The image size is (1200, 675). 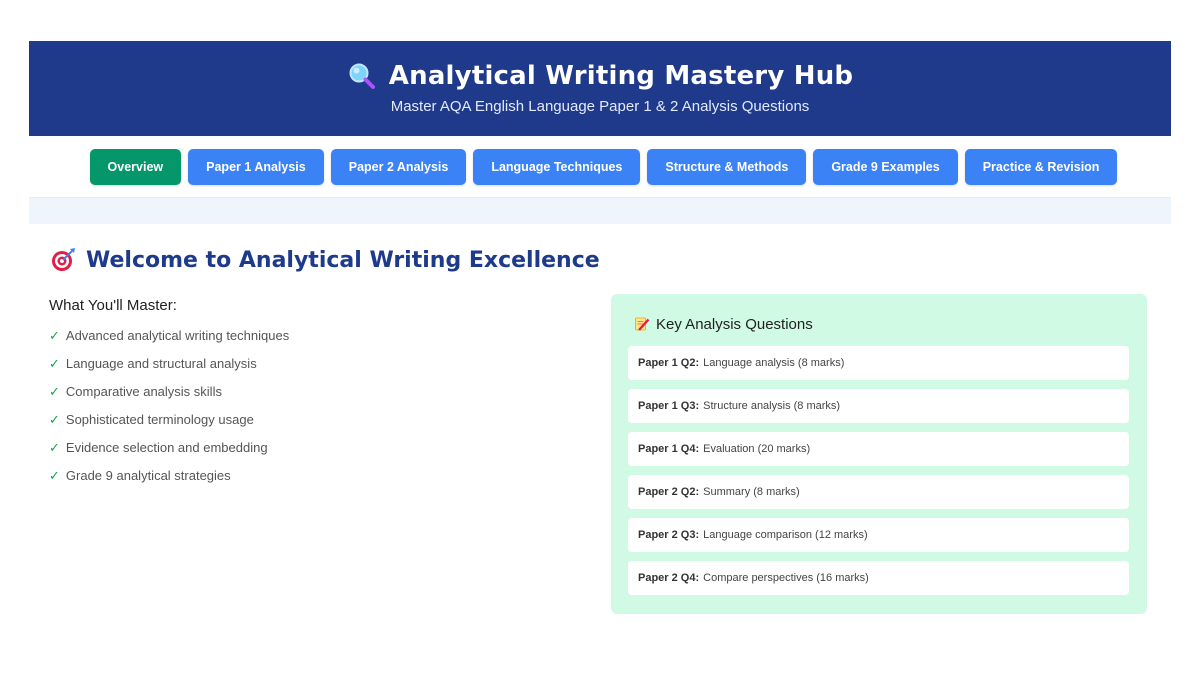 I want to click on tab-overview: Overview, so click(x=135, y=166).